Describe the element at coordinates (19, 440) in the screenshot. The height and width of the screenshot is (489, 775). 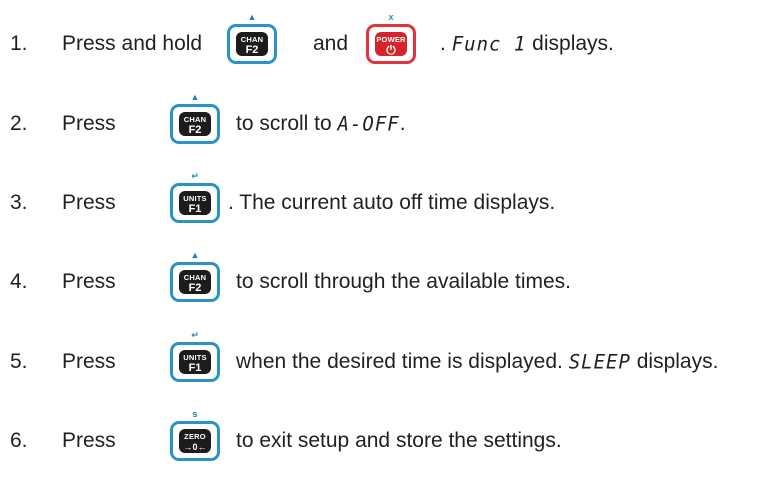
I see `step-number: 6.` at that location.